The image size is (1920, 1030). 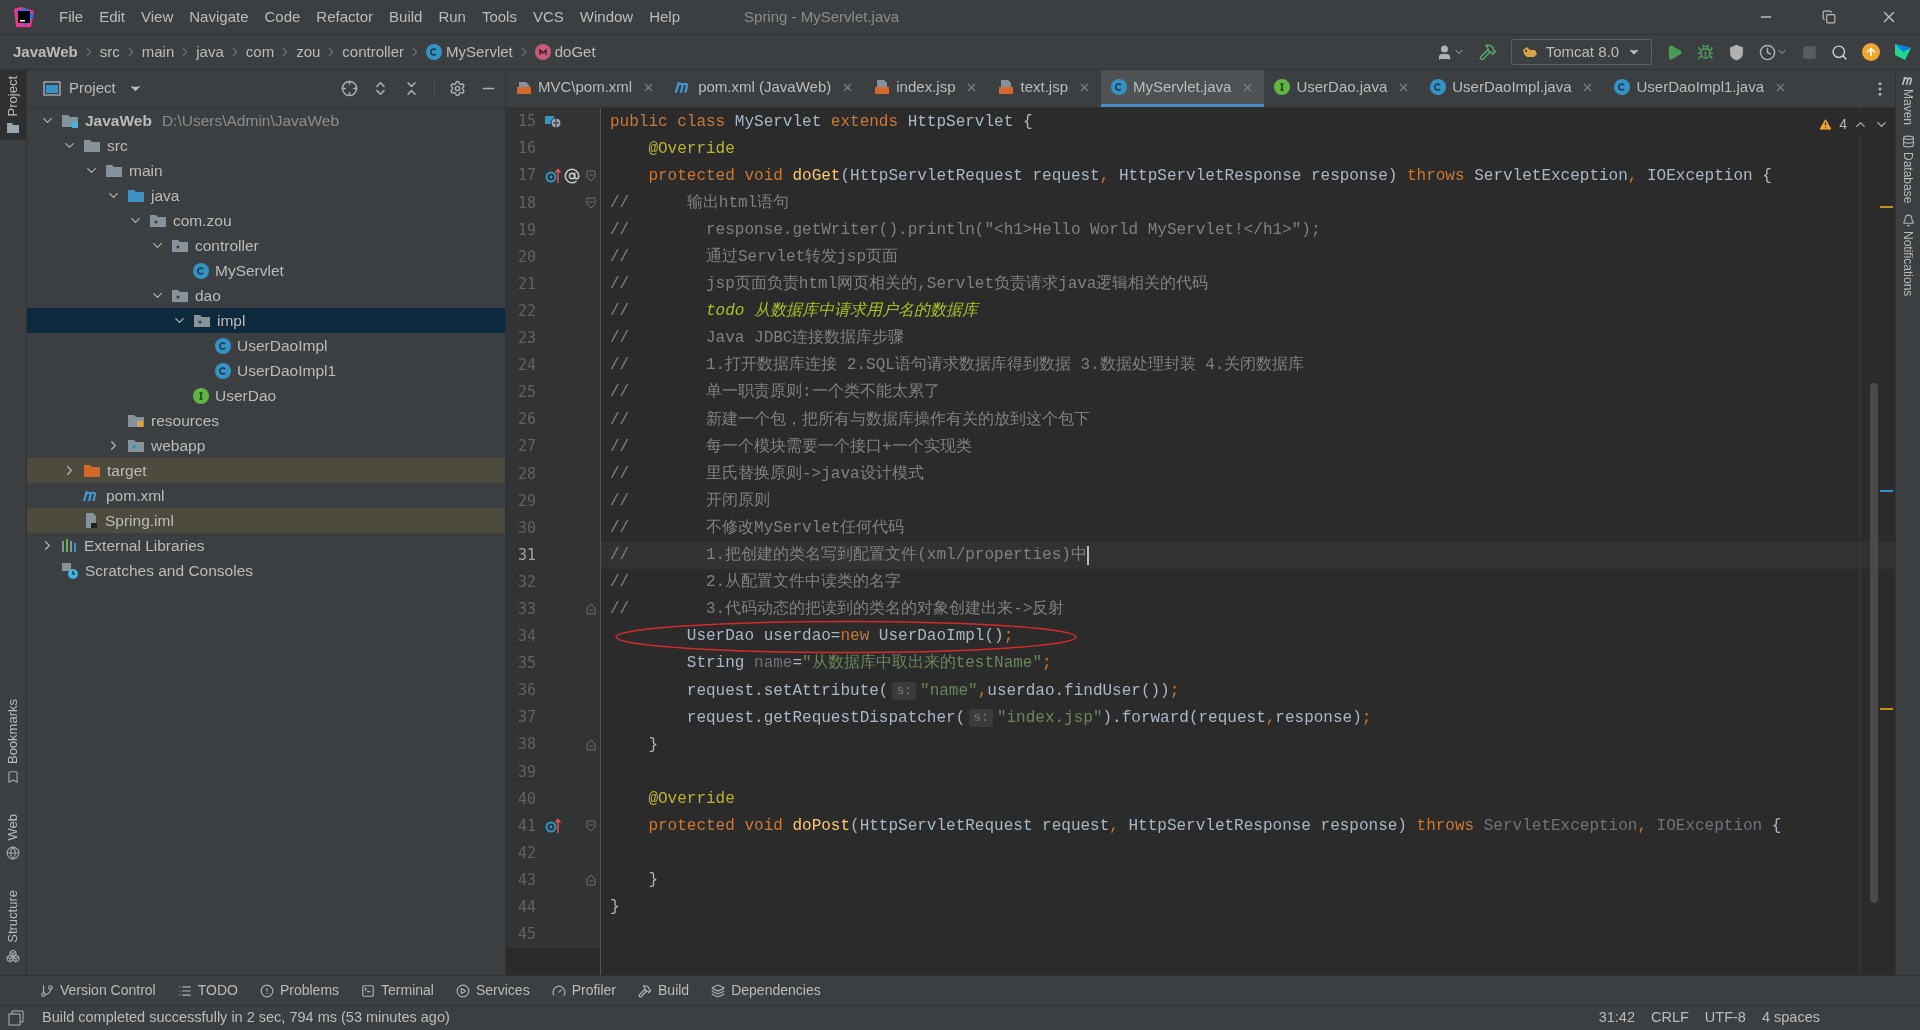 What do you see at coordinates (1736, 52) in the screenshot?
I see `shield-icon` at bounding box center [1736, 52].